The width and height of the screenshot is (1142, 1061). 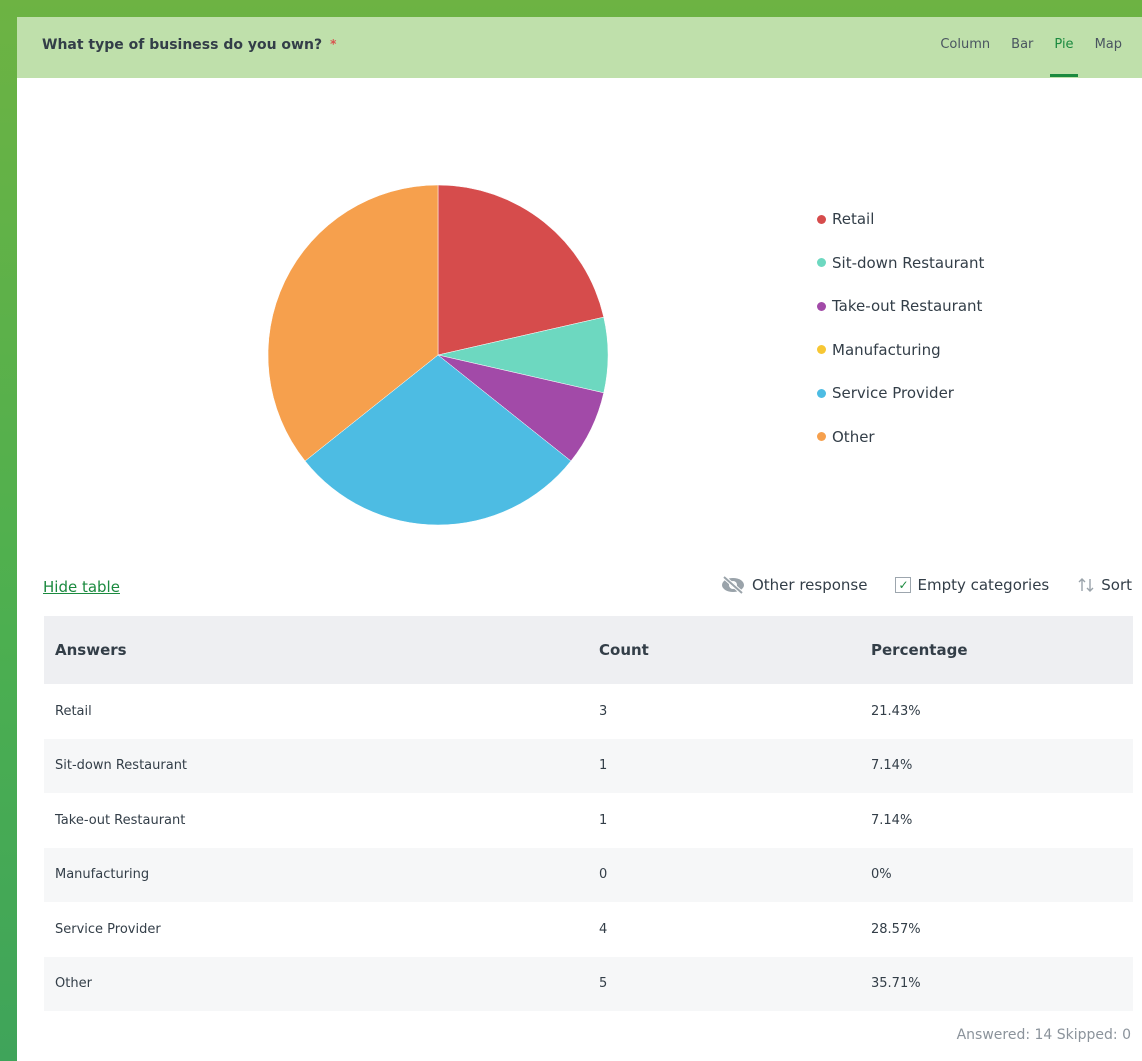 I want to click on answer-cell: Service Provider, so click(x=108, y=929).